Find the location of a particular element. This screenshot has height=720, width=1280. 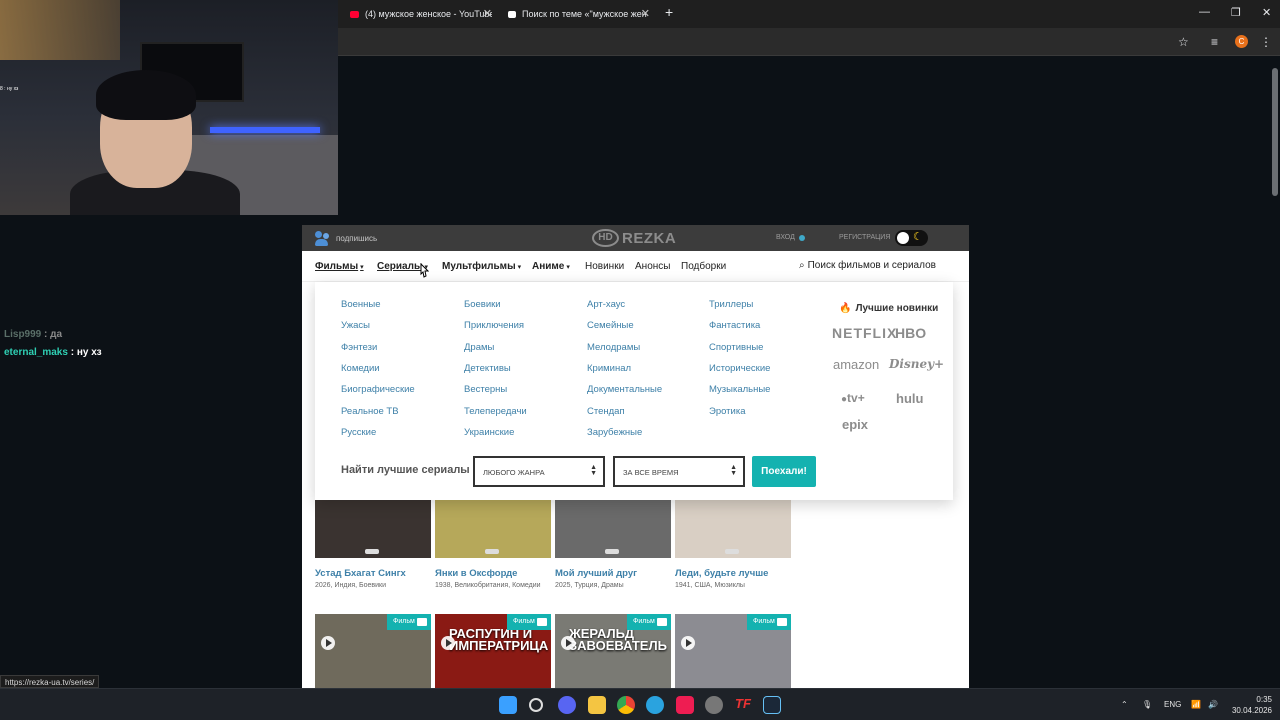

disney-logo: Disney+ is located at coordinates (916, 364).